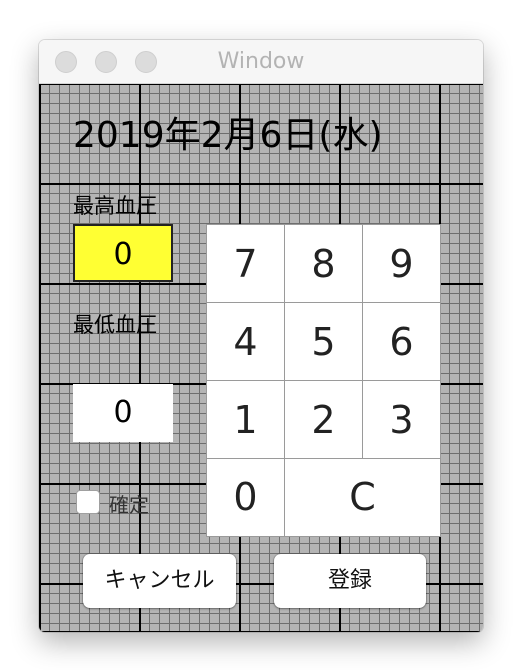  I want to click on key-3: 3, so click(401, 420).